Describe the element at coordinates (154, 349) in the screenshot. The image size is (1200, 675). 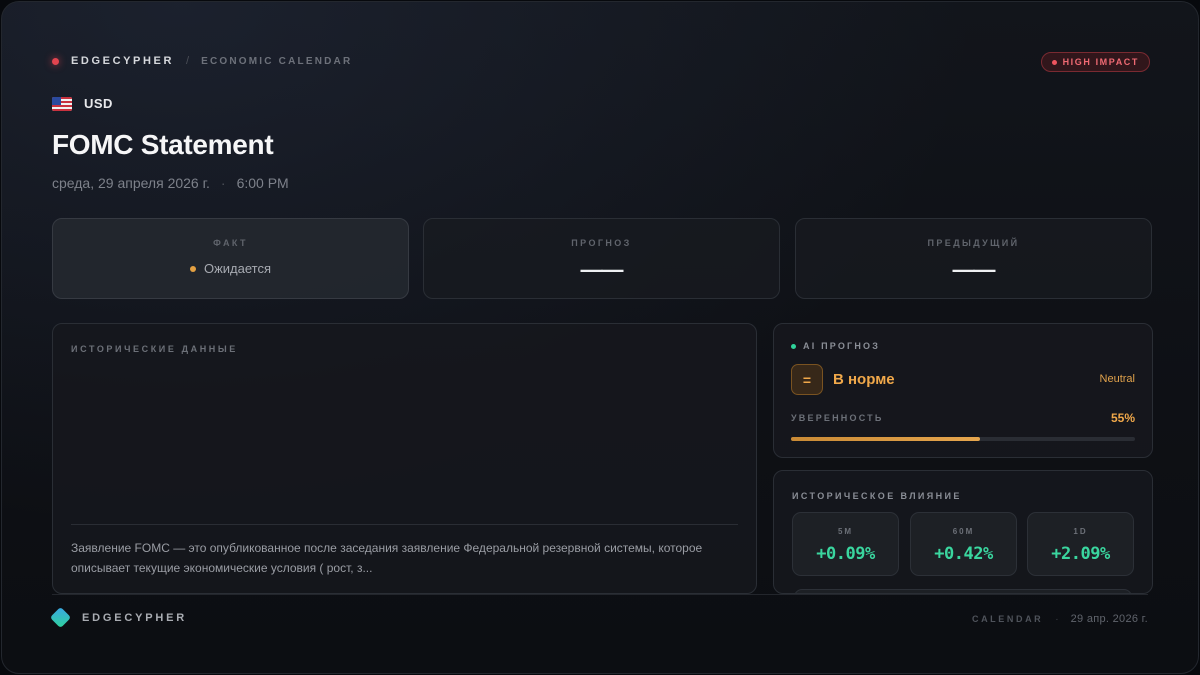
I see `historical-data-title: ИСТОРИЧЕСКИЕ ДАННЫЕ` at that location.